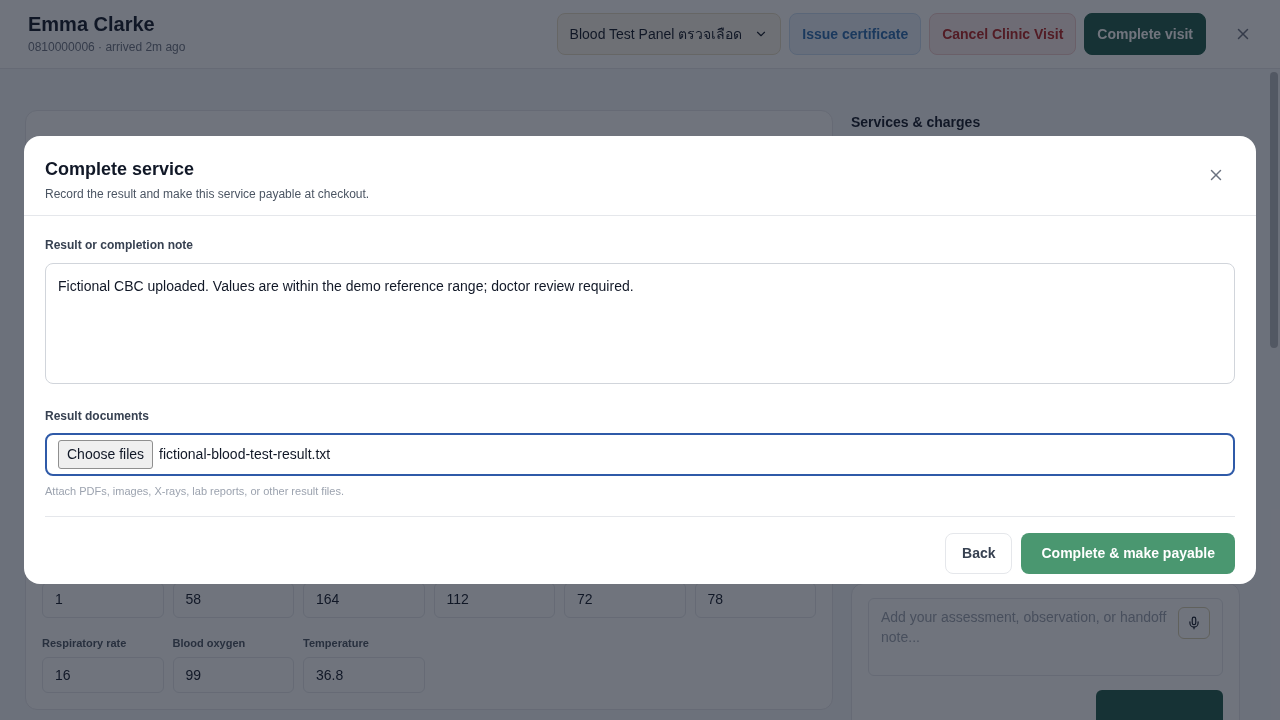  I want to click on dialog-subtitle: Record the result and make this service payable at checkout., so click(207, 194).